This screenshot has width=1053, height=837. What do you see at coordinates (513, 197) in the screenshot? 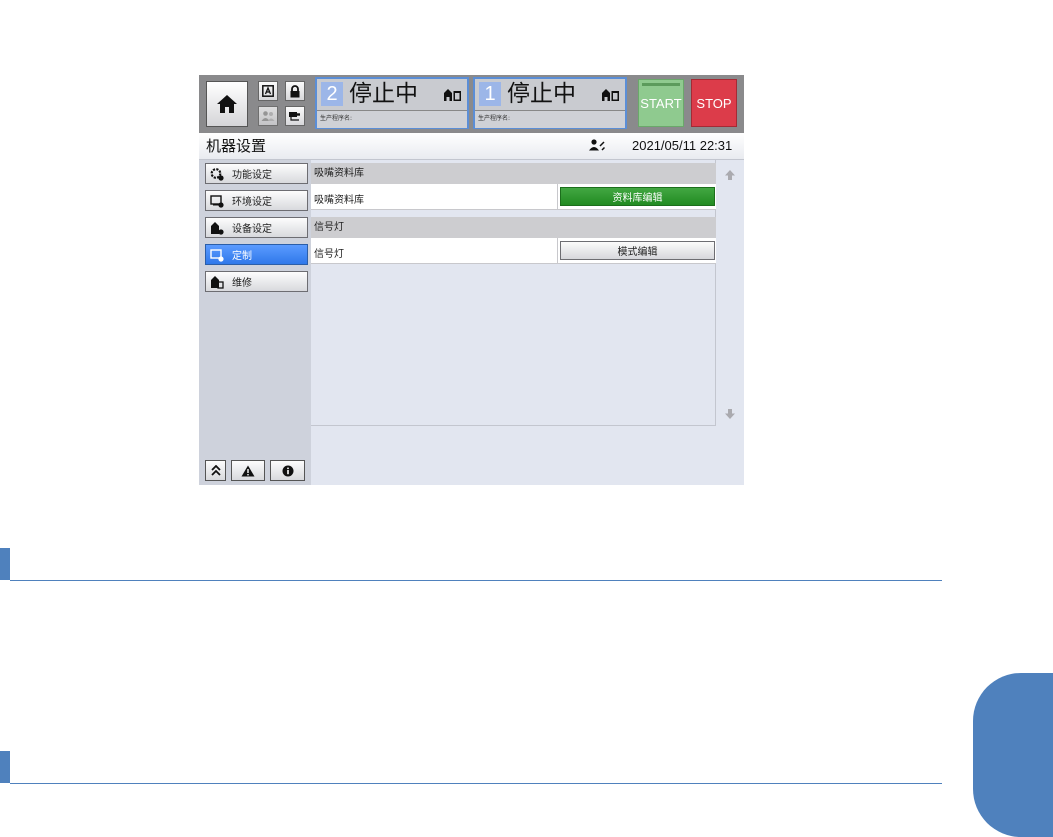
I see `settings-row-nozzle-library: 吸嘴资料库 资料库编辑` at bounding box center [513, 197].